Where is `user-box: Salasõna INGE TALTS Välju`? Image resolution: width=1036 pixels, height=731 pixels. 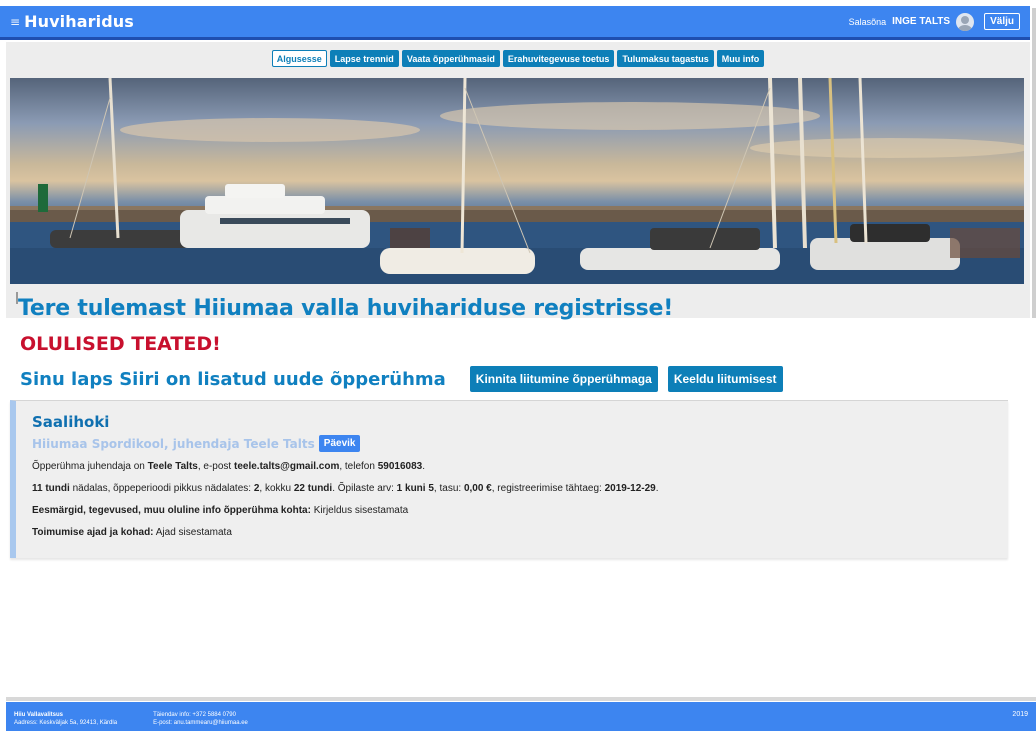 user-box: Salasõna INGE TALTS Välju is located at coordinates (934, 21).